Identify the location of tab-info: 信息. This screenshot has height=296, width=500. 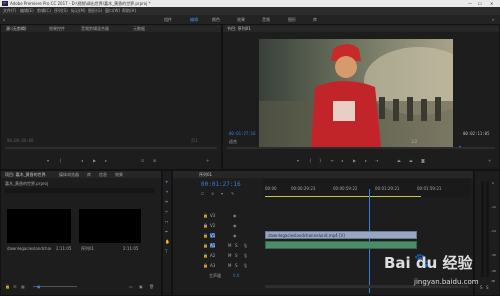
(103, 174).